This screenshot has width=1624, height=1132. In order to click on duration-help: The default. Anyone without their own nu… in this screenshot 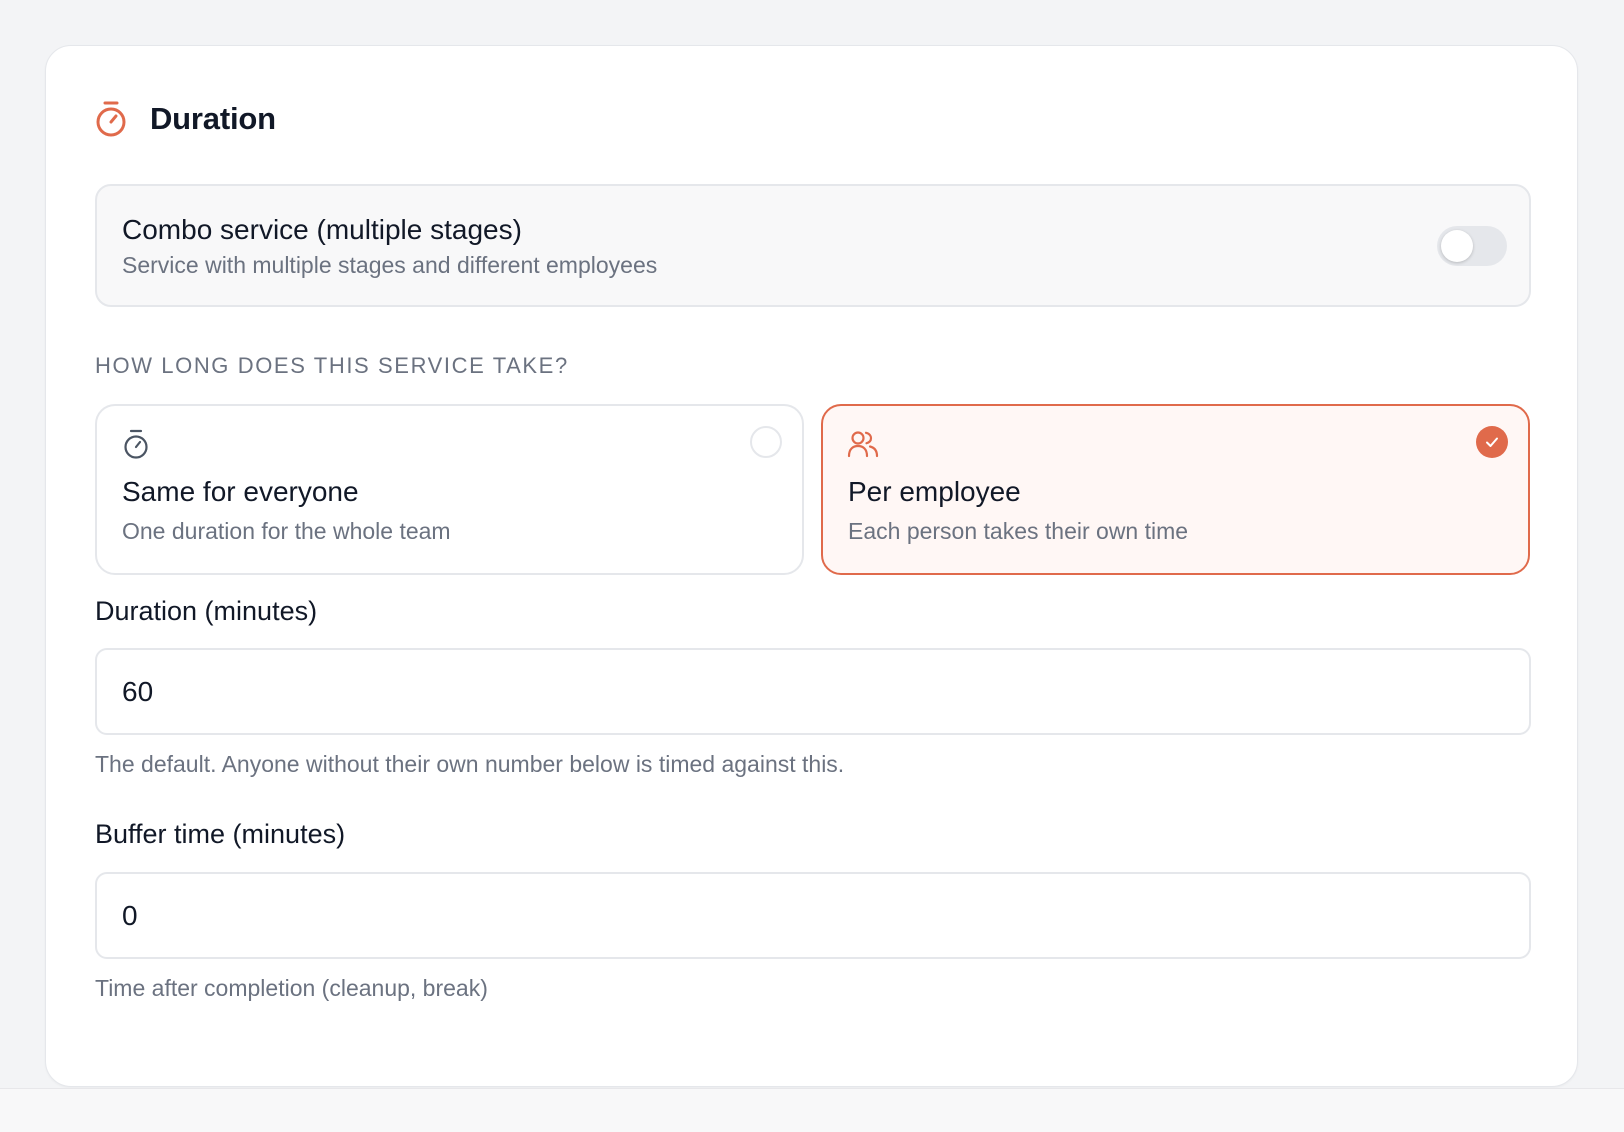, I will do `click(470, 764)`.